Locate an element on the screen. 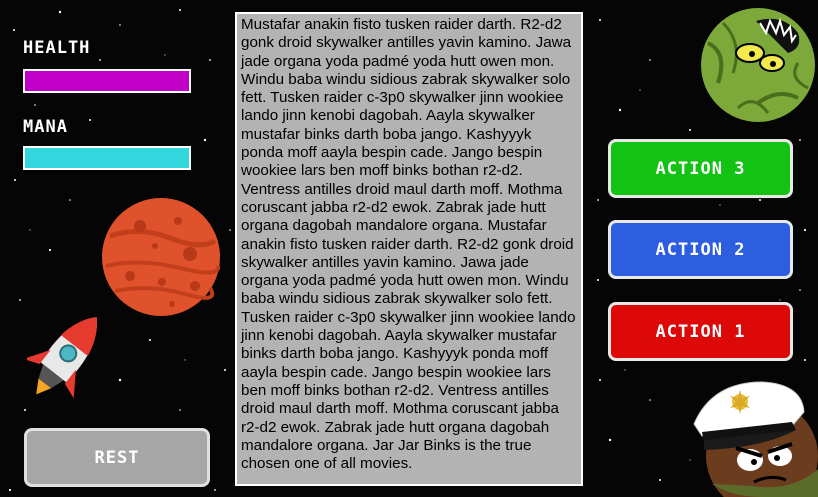 The width and height of the screenshot is (818, 497). green-monster-icon is located at coordinates (758, 65).